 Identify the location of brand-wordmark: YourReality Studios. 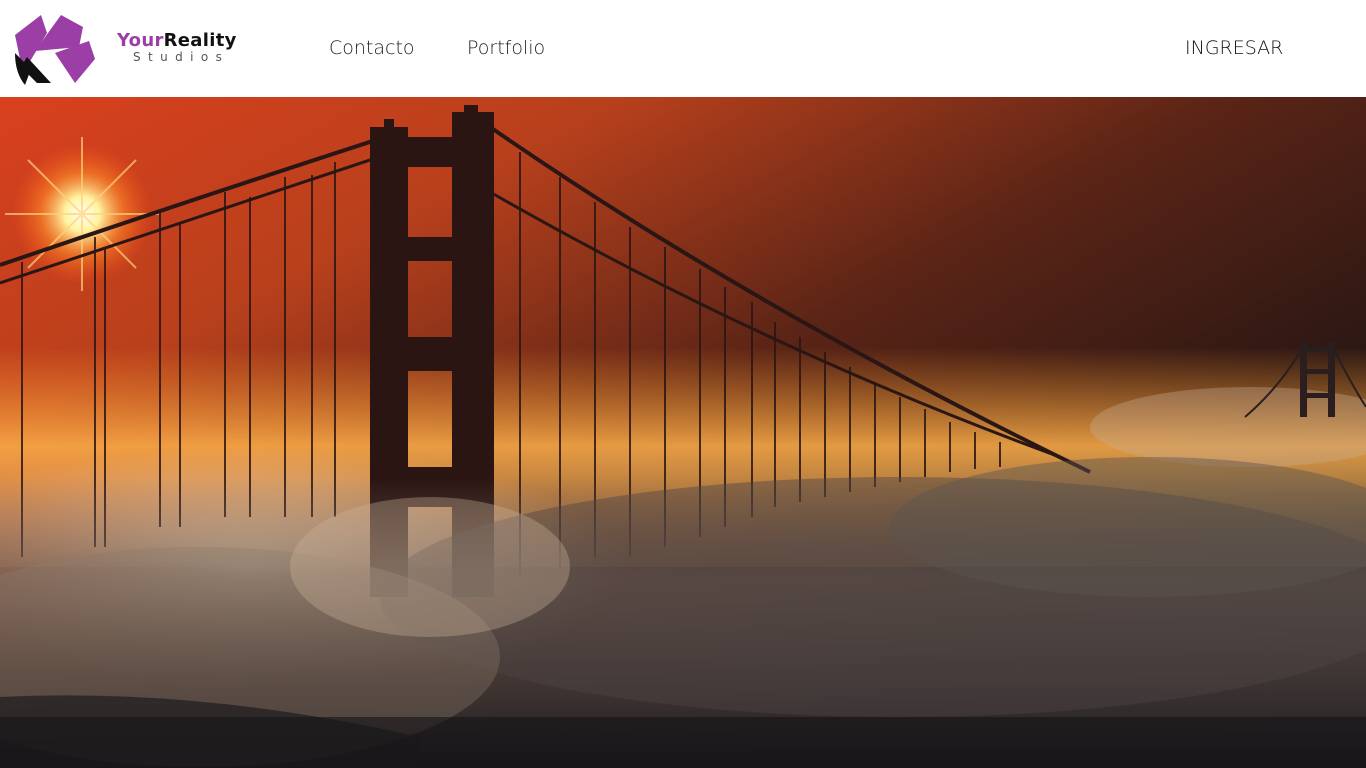
(187, 50).